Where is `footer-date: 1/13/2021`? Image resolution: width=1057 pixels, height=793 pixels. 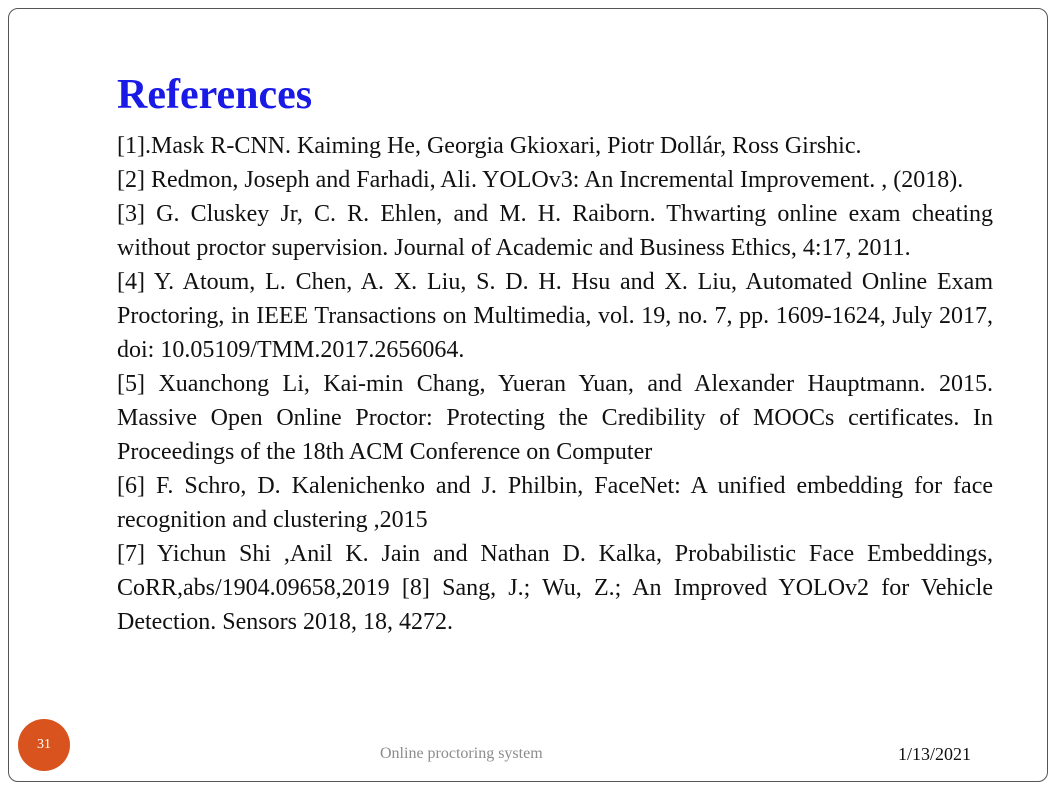
footer-date: 1/13/2021 is located at coordinates (935, 754).